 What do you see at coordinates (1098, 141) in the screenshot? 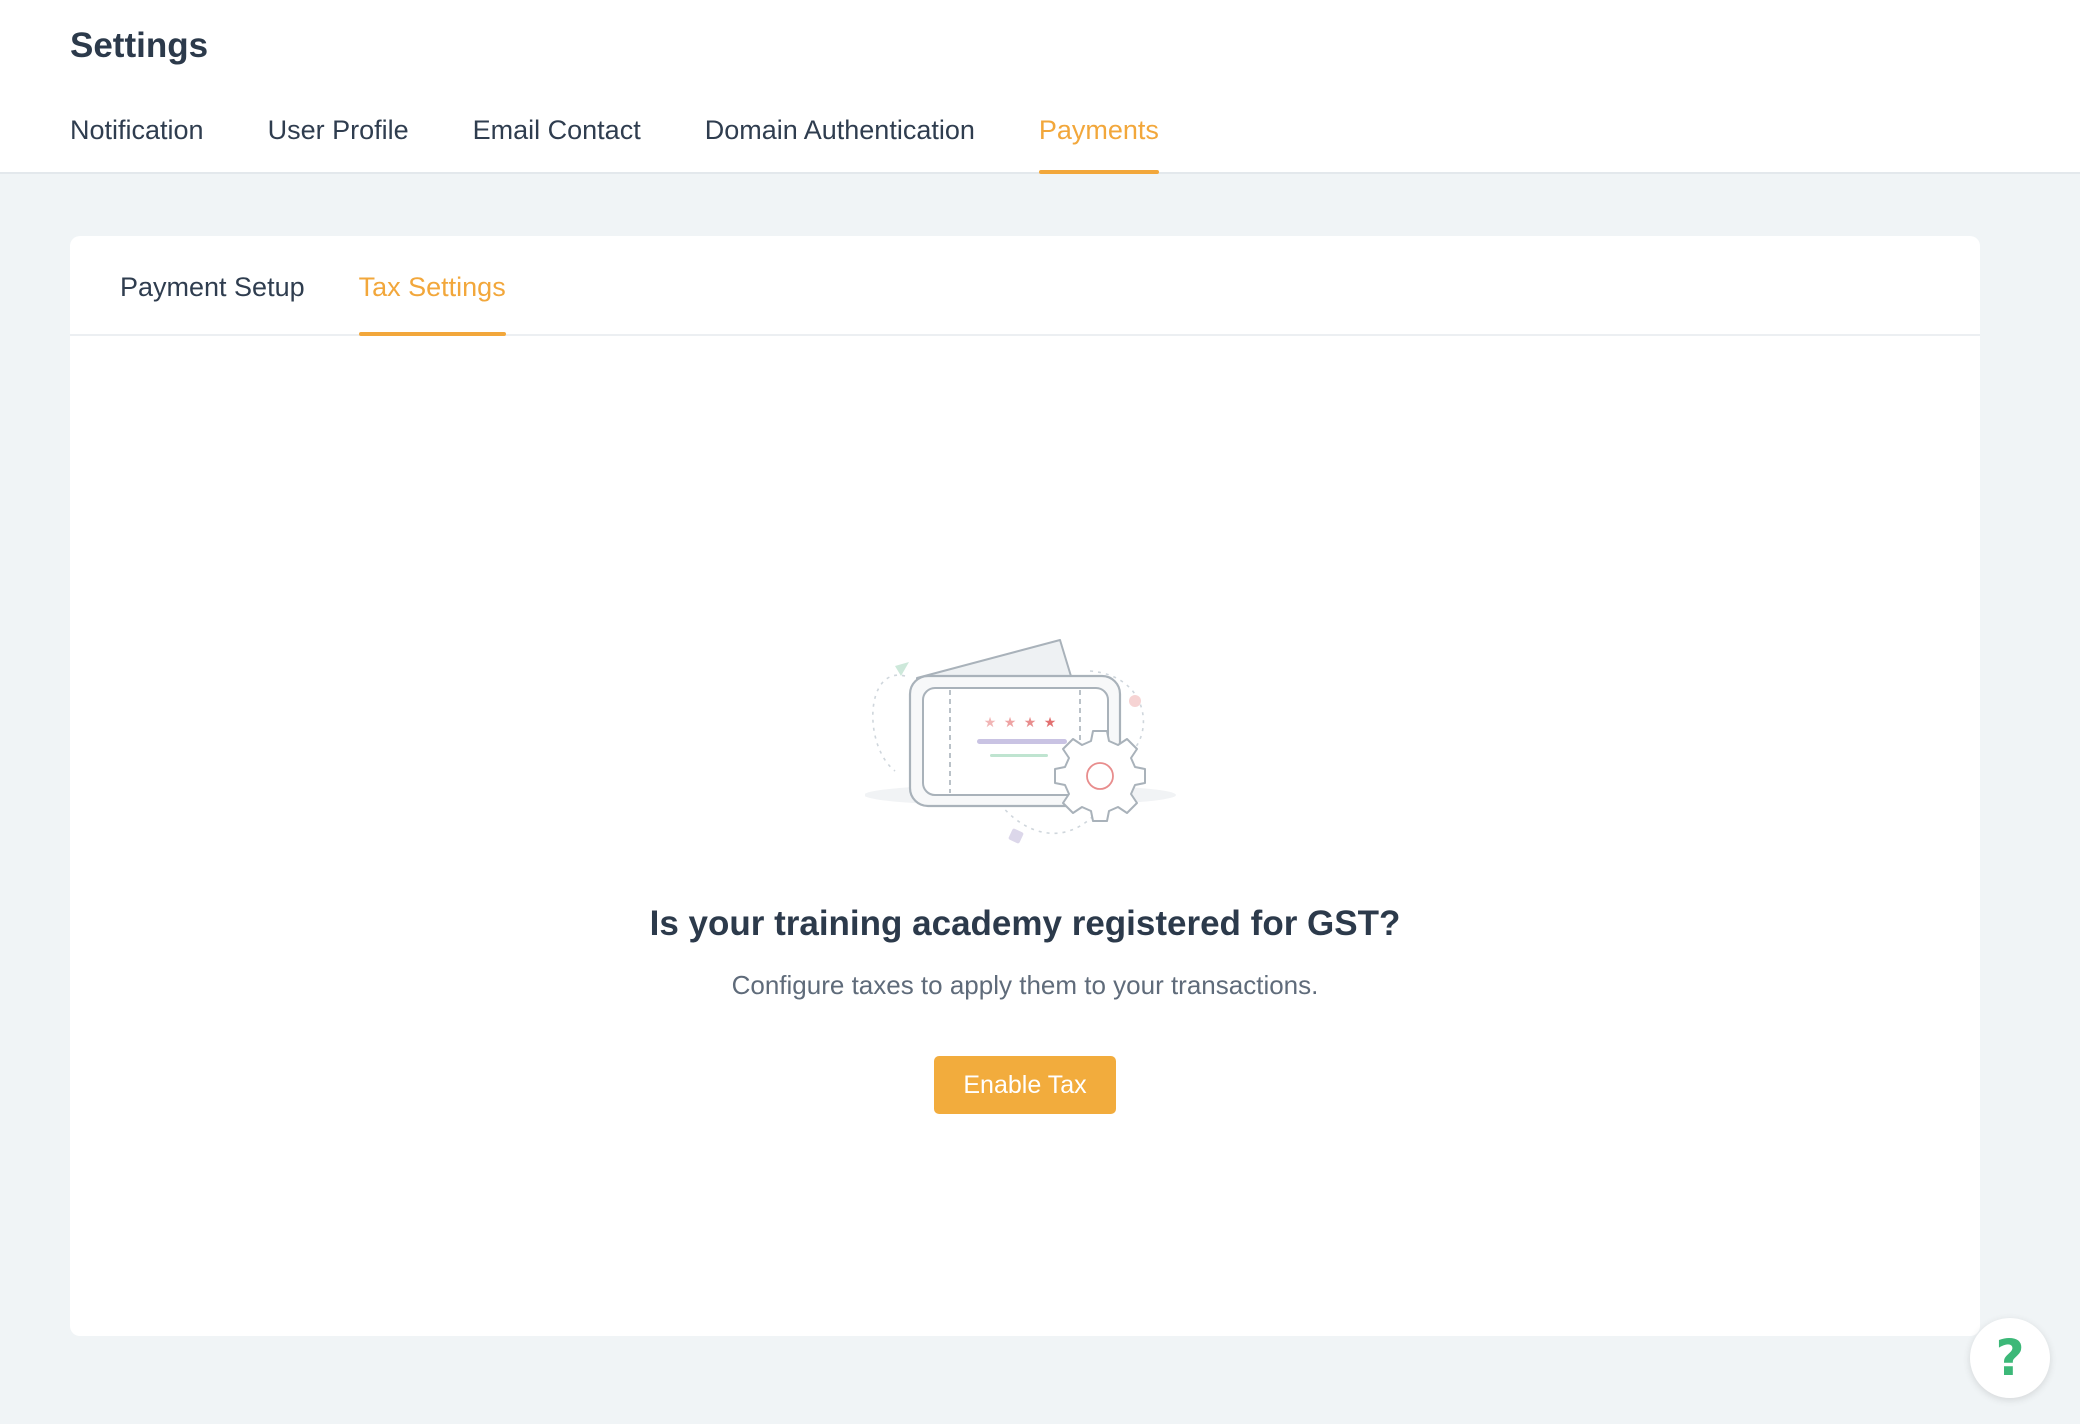
I see `tab-payments: Payments` at bounding box center [1098, 141].